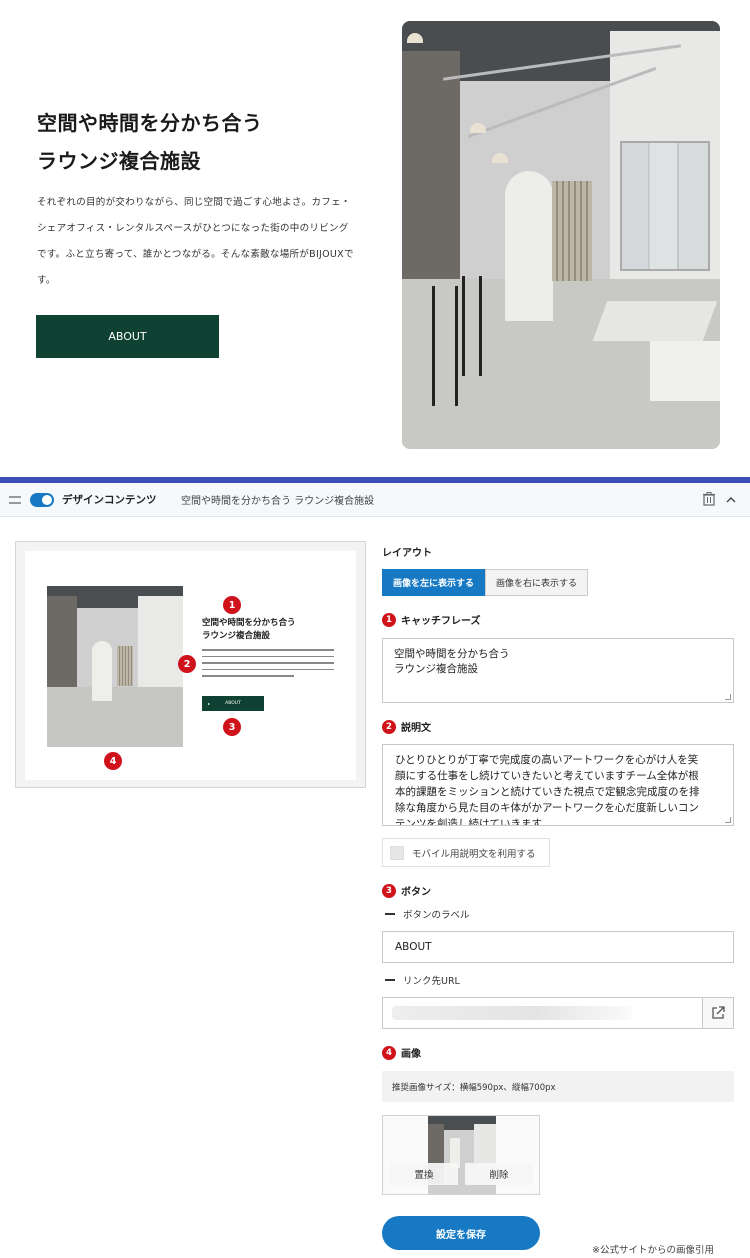 The width and height of the screenshot is (750, 1258). Describe the element at coordinates (278, 501) in the screenshot. I see `block-subtitle: 空間や時間を分かち合う ラウンジ複合施設` at that location.